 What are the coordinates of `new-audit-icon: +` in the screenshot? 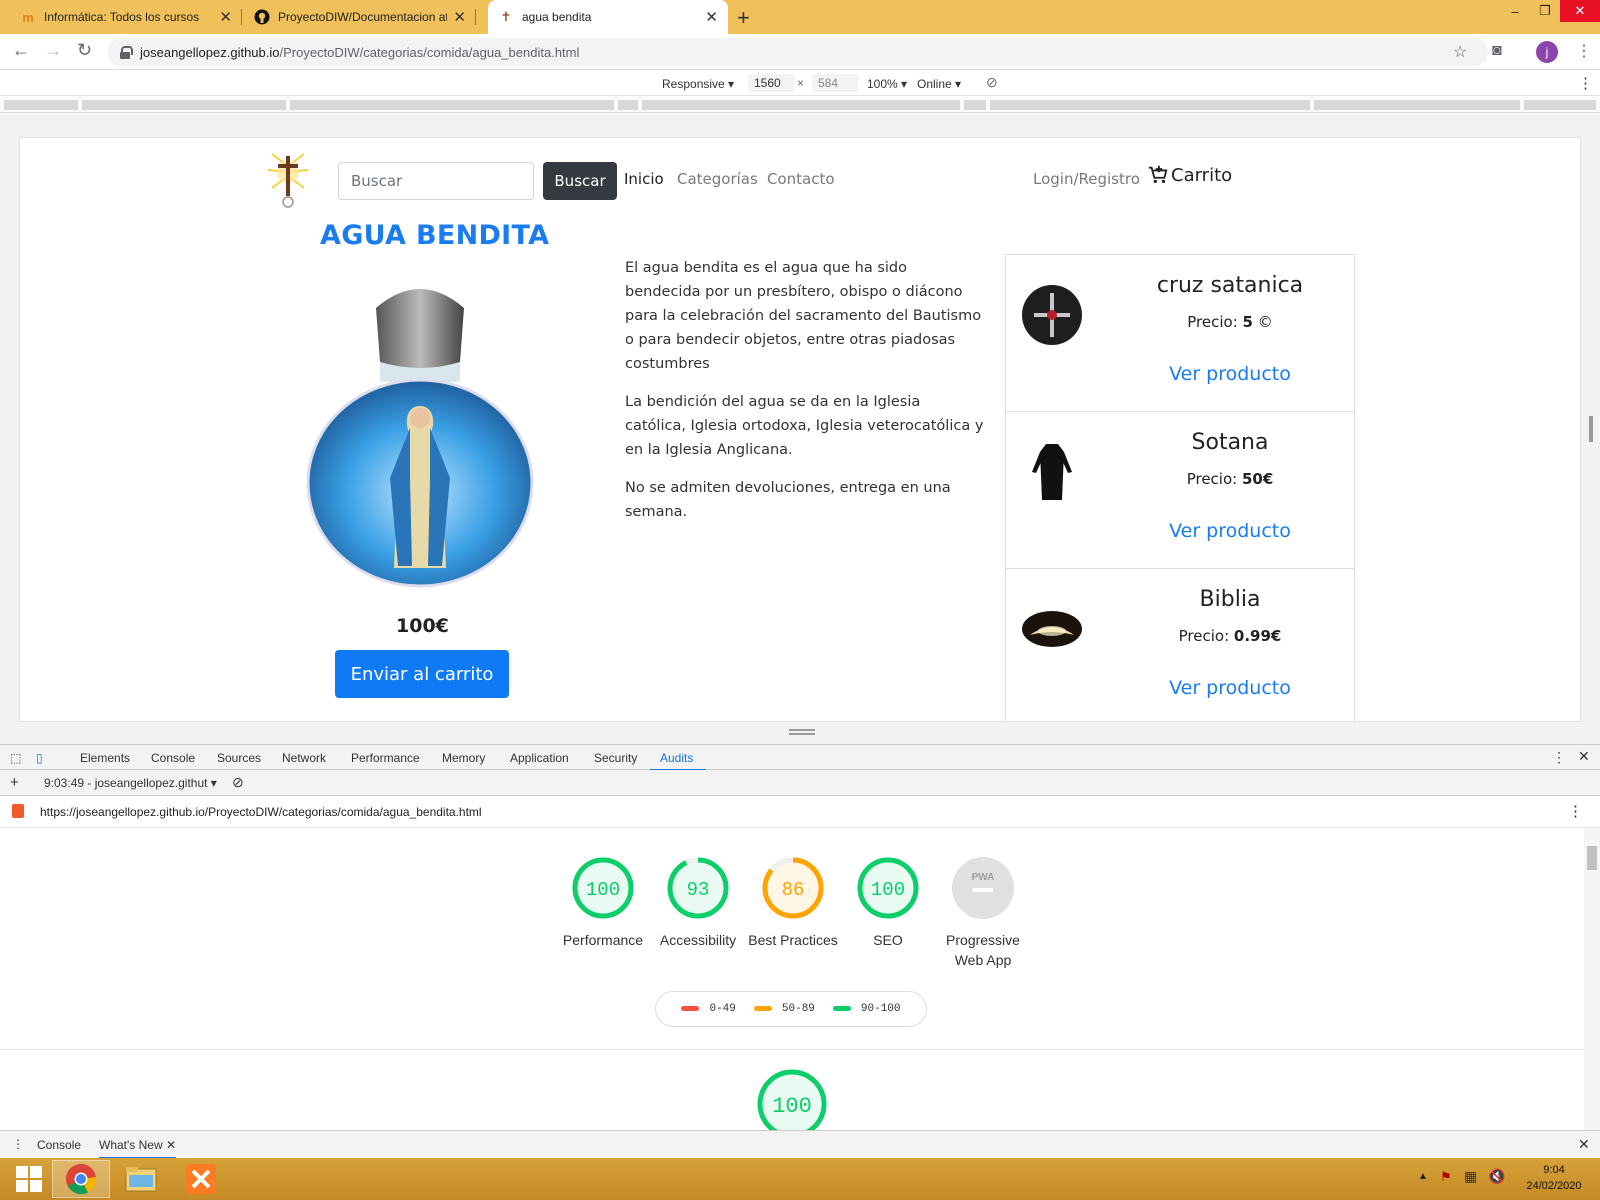 It's located at (14, 782).